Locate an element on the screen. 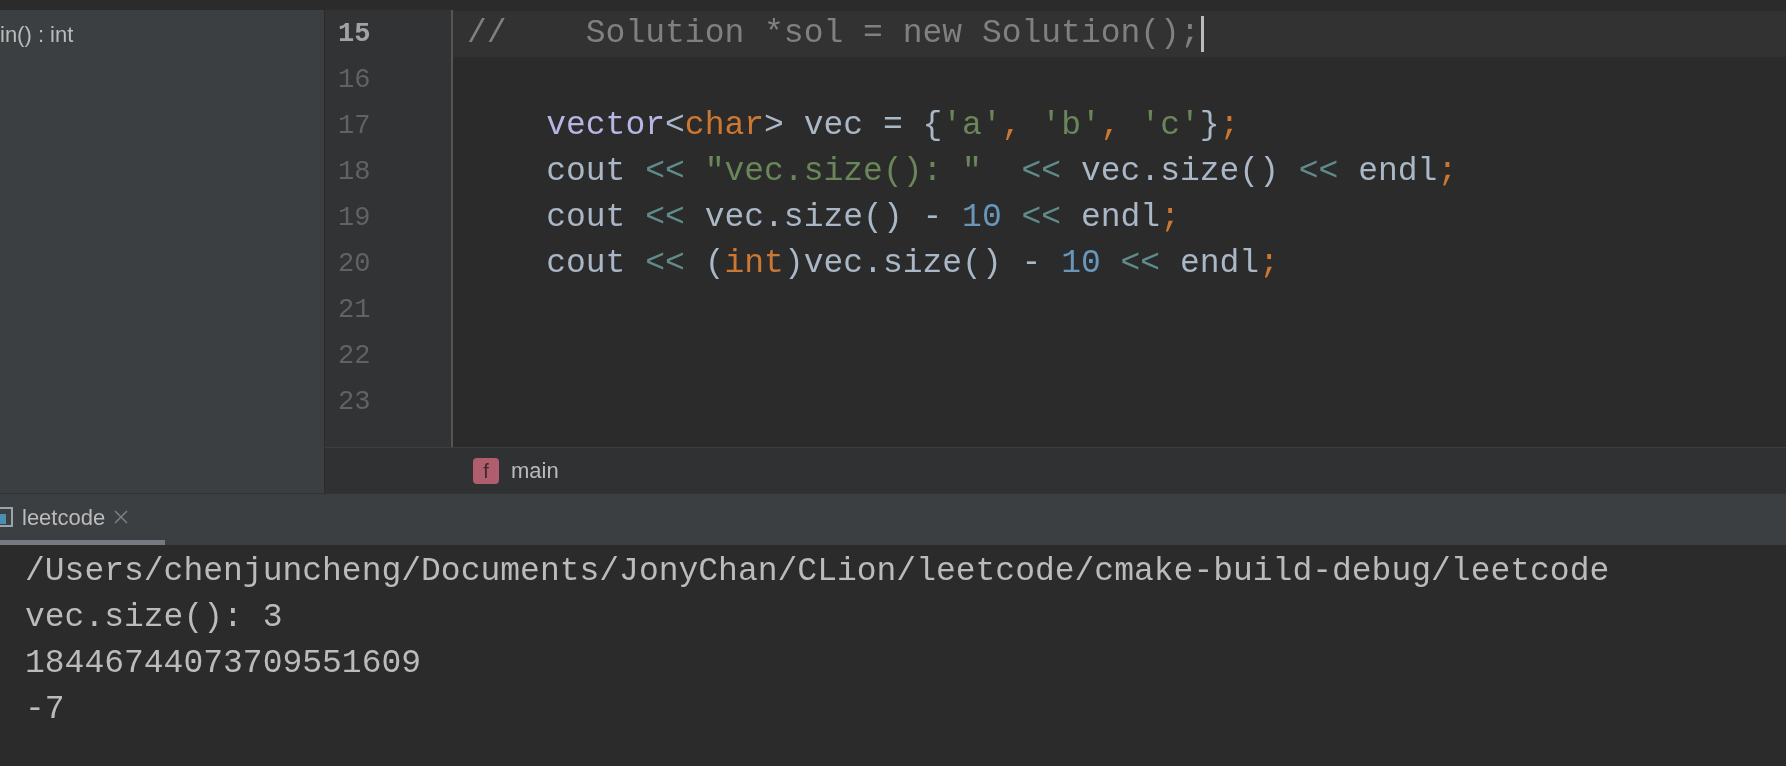  tab-label: leetcode is located at coordinates (64, 517).